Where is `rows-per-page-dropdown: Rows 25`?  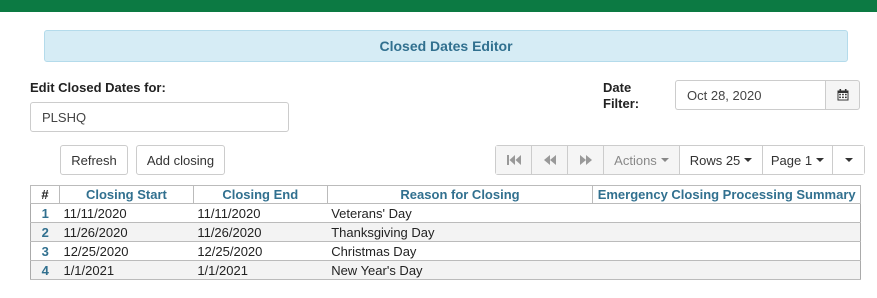
rows-per-page-dropdown: Rows 25 is located at coordinates (721, 160).